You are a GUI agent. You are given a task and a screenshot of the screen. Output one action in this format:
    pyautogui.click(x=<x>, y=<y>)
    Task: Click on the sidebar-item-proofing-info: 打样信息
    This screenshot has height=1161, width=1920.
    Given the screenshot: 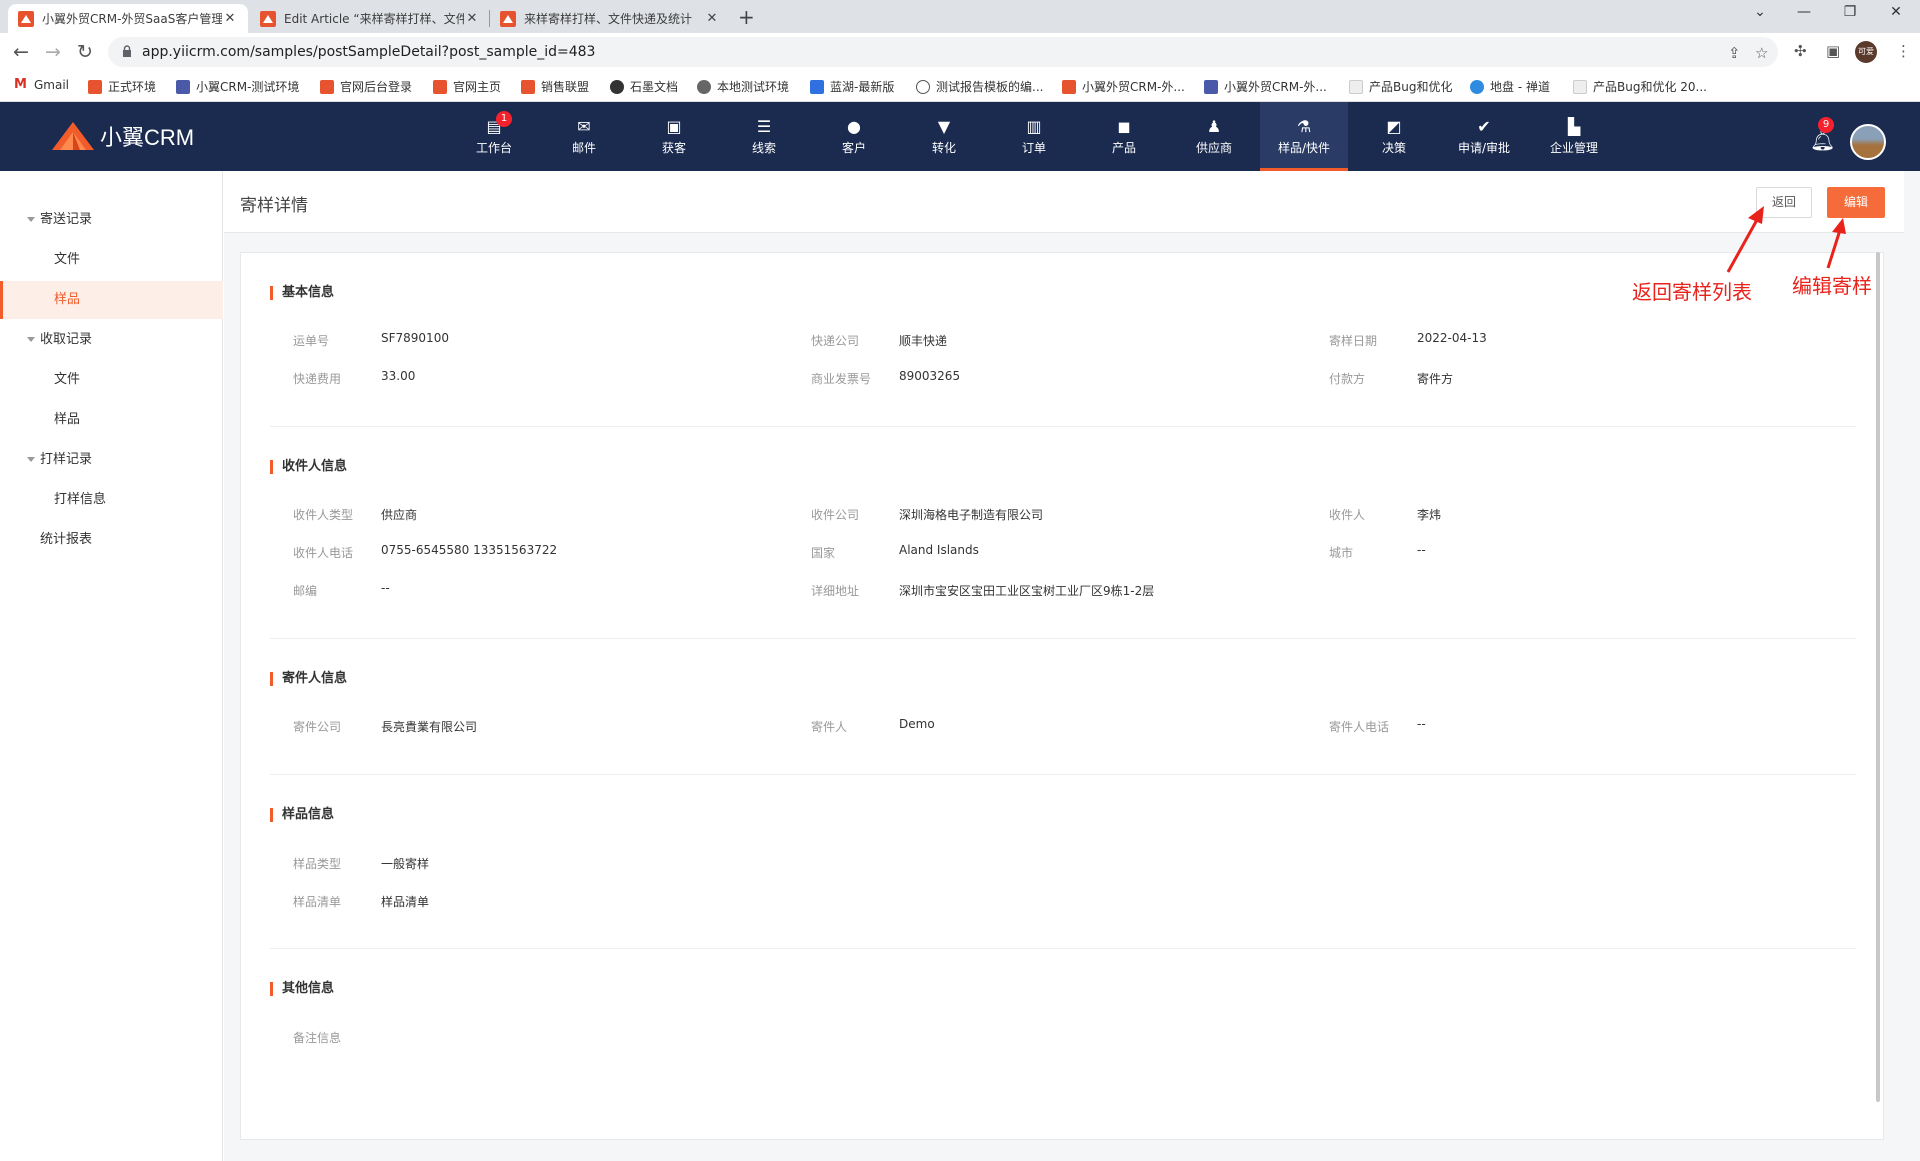 What is the action you would take?
    pyautogui.click(x=111, y=500)
    